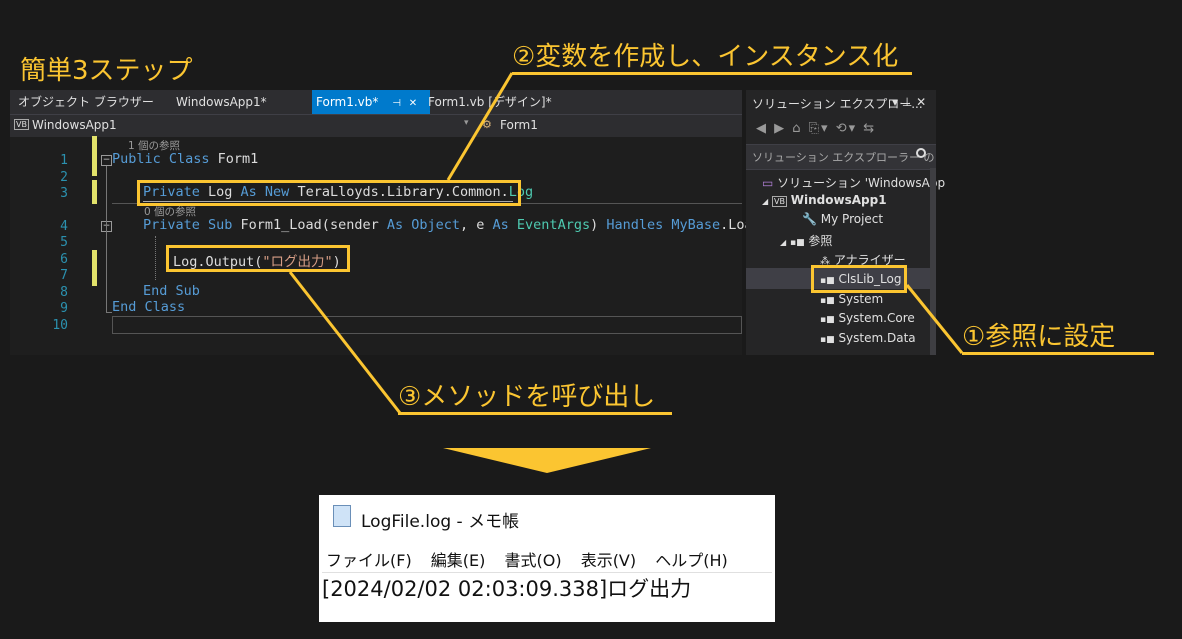  Describe the element at coordinates (440, 522) in the screenshot. I see `notepad-title: LogFile.log - メモ帳` at that location.